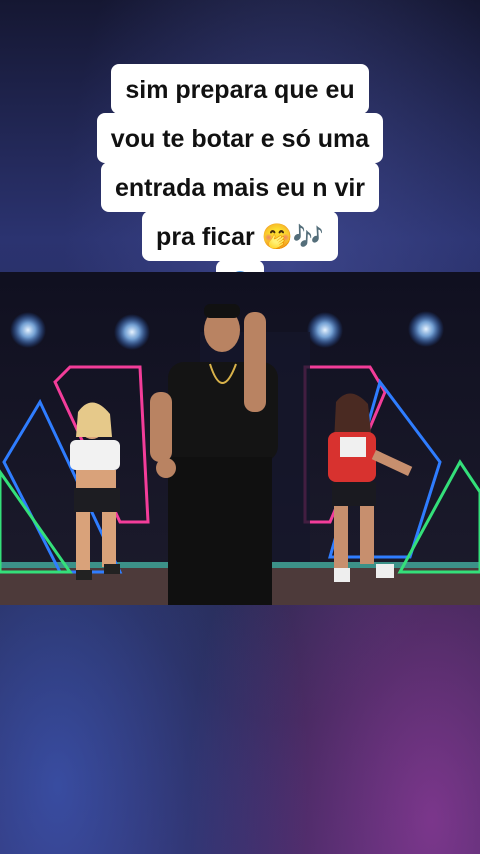 The width and height of the screenshot is (480, 854). What do you see at coordinates (205, 237) in the screenshot?
I see `caption-text-4: pra ficar` at bounding box center [205, 237].